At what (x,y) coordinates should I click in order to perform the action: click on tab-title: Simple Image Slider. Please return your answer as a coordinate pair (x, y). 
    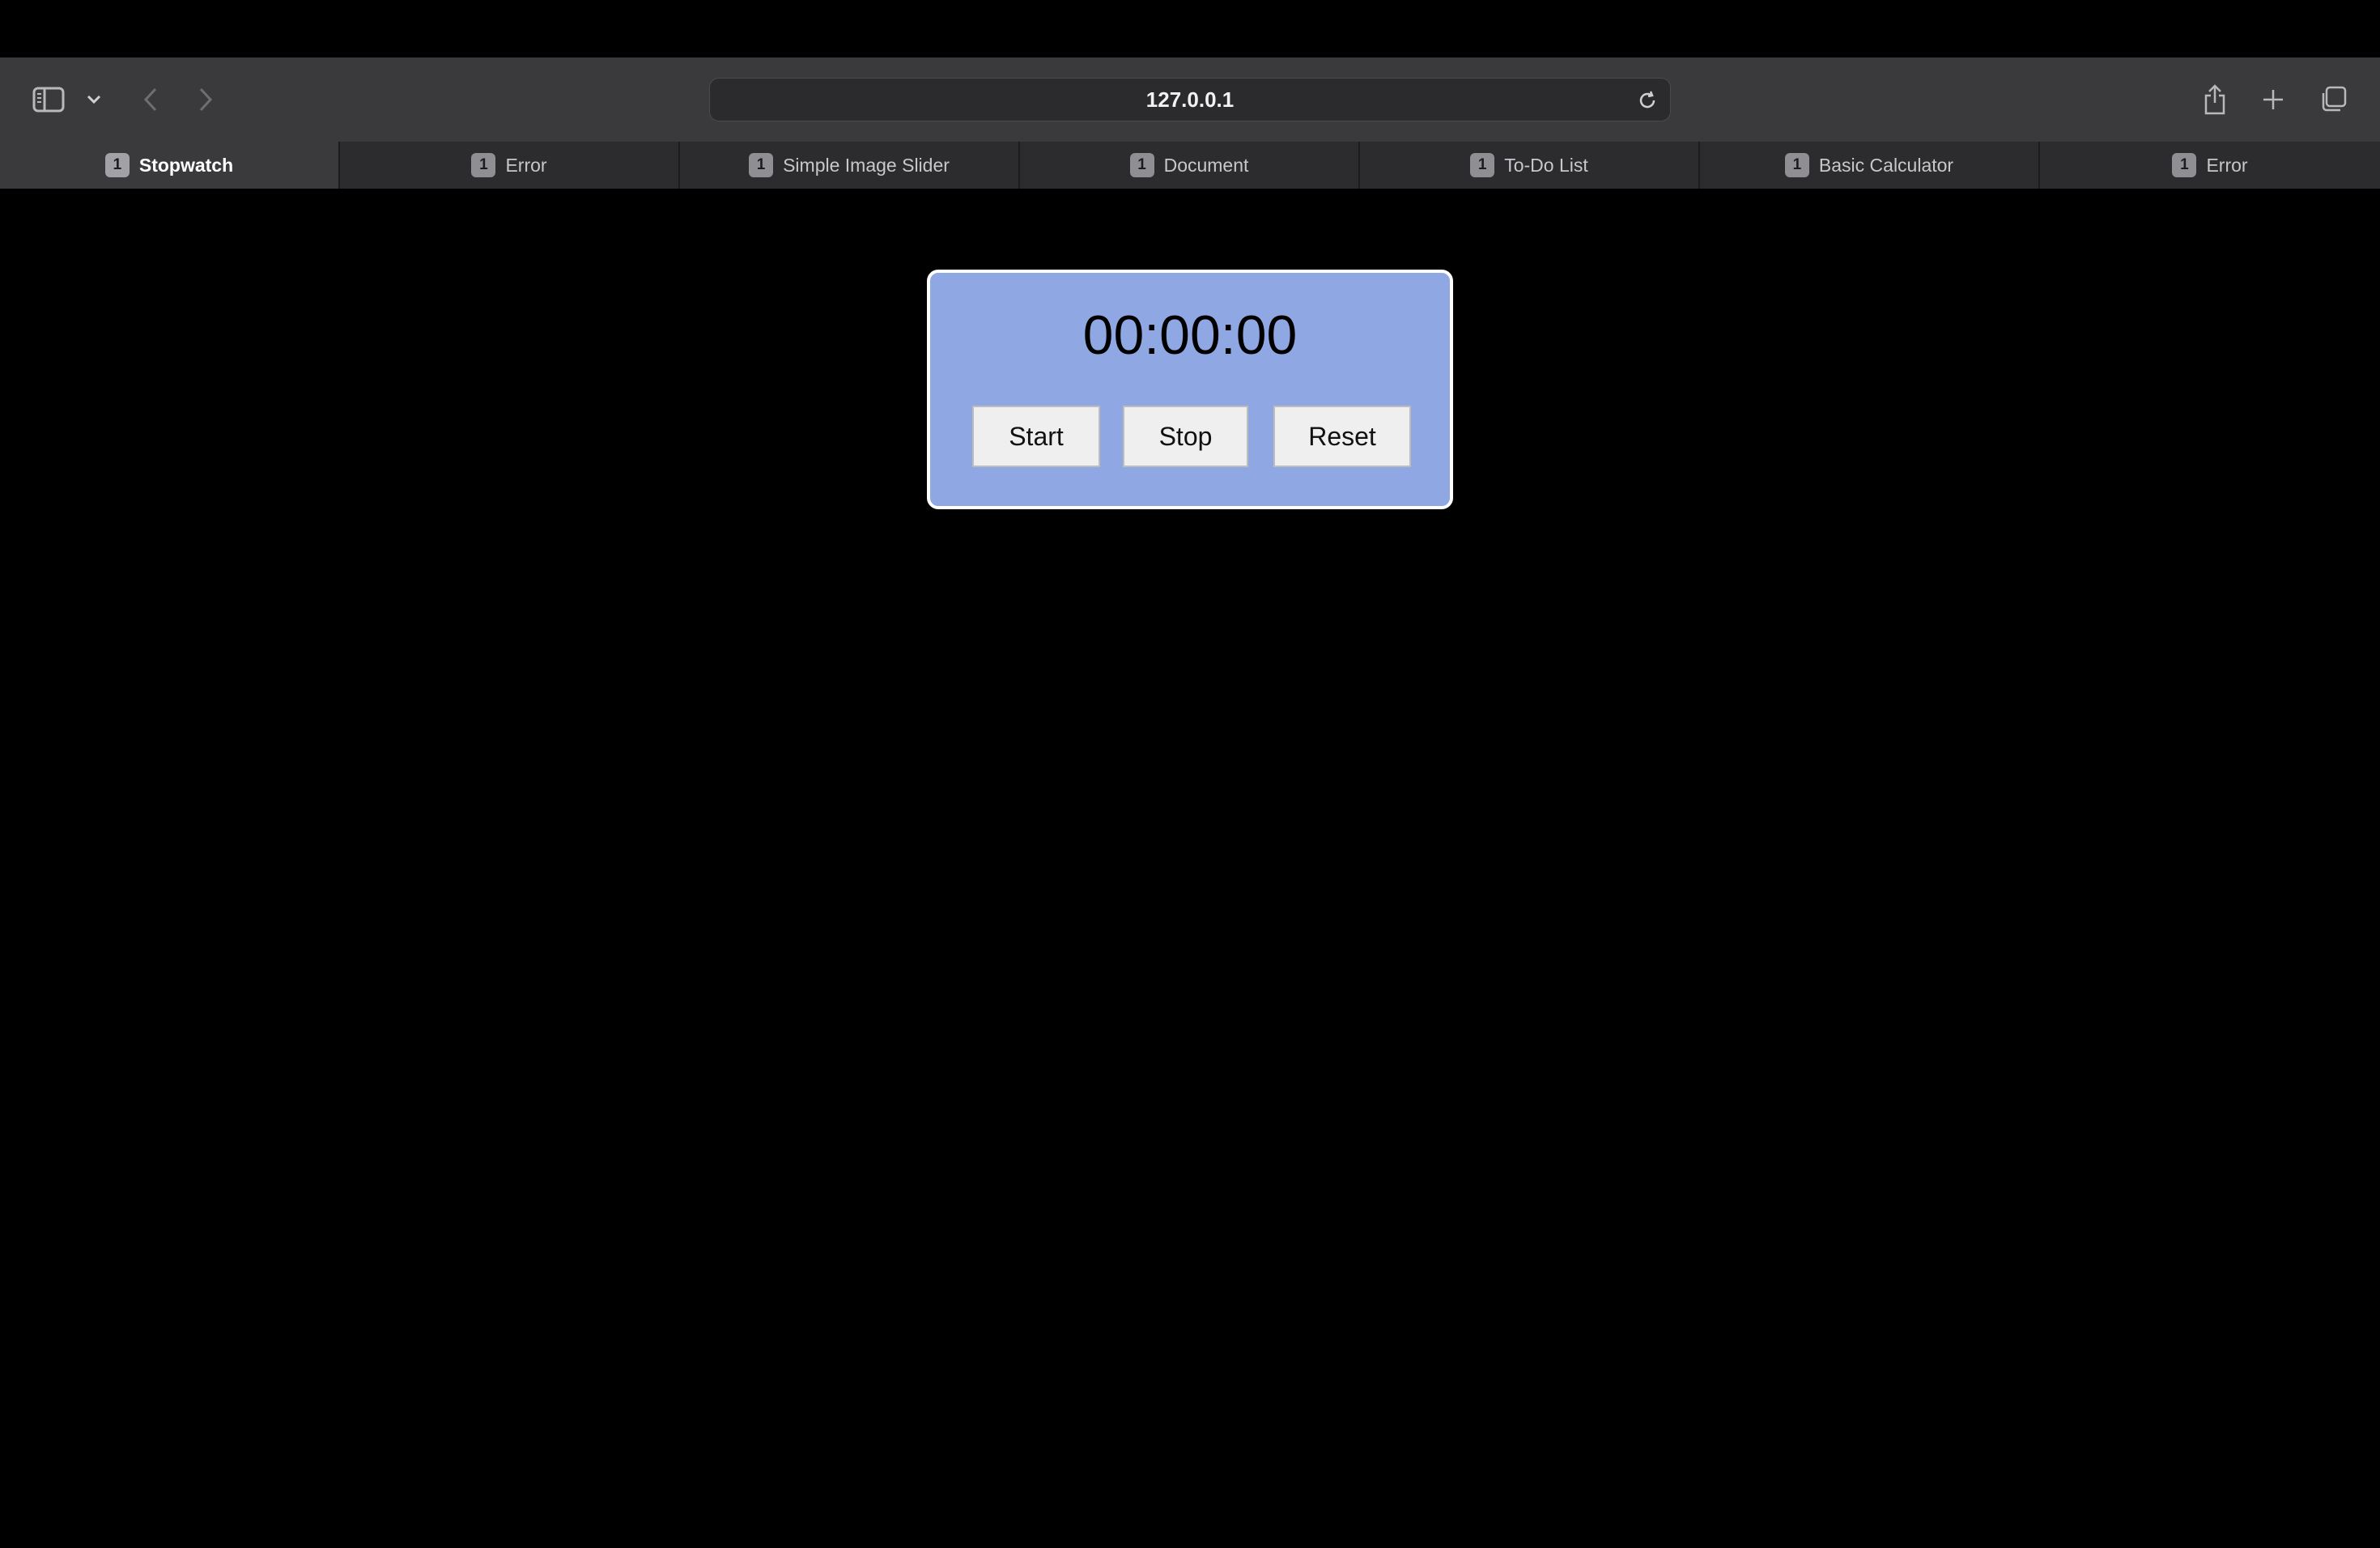
    Looking at the image, I should click on (867, 165).